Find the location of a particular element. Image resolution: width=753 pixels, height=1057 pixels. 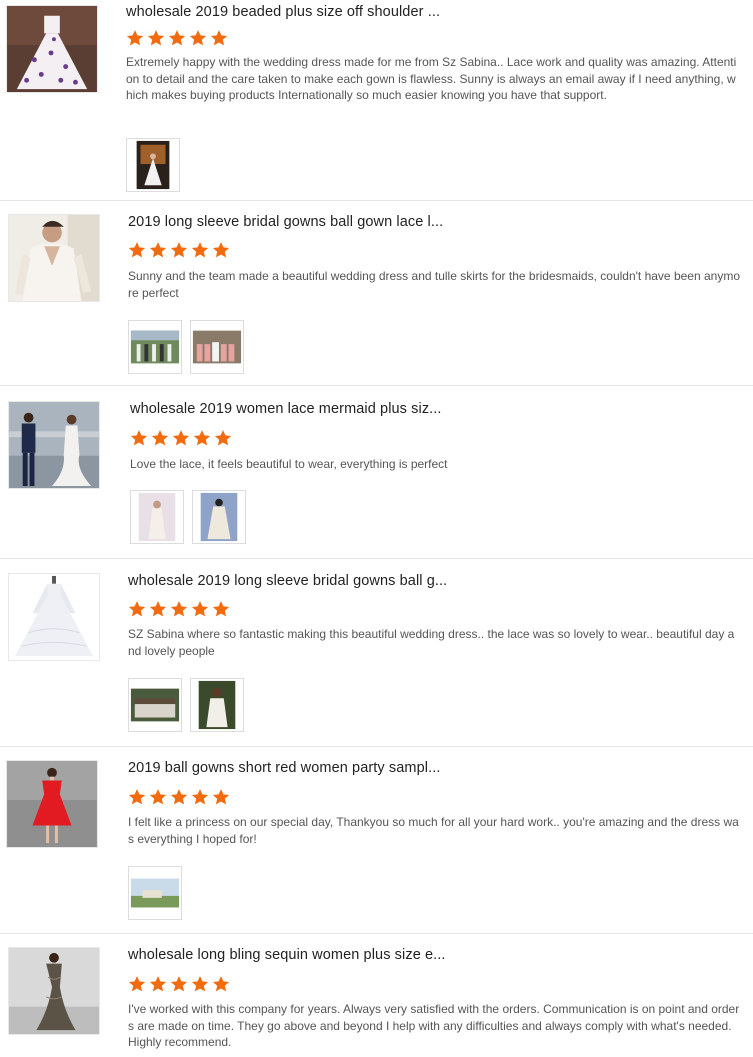

red-short-dress-image is located at coordinates (52, 804).